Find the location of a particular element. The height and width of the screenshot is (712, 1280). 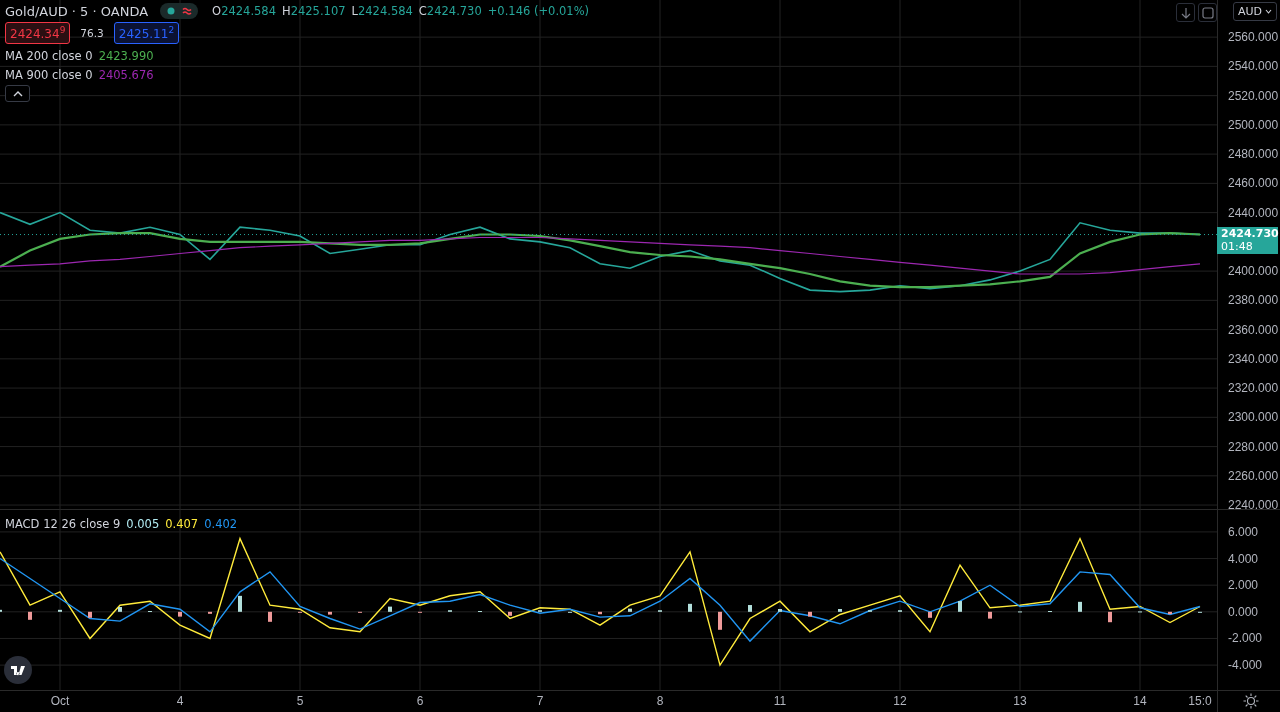

time-label: Oct is located at coordinates (60, 701).